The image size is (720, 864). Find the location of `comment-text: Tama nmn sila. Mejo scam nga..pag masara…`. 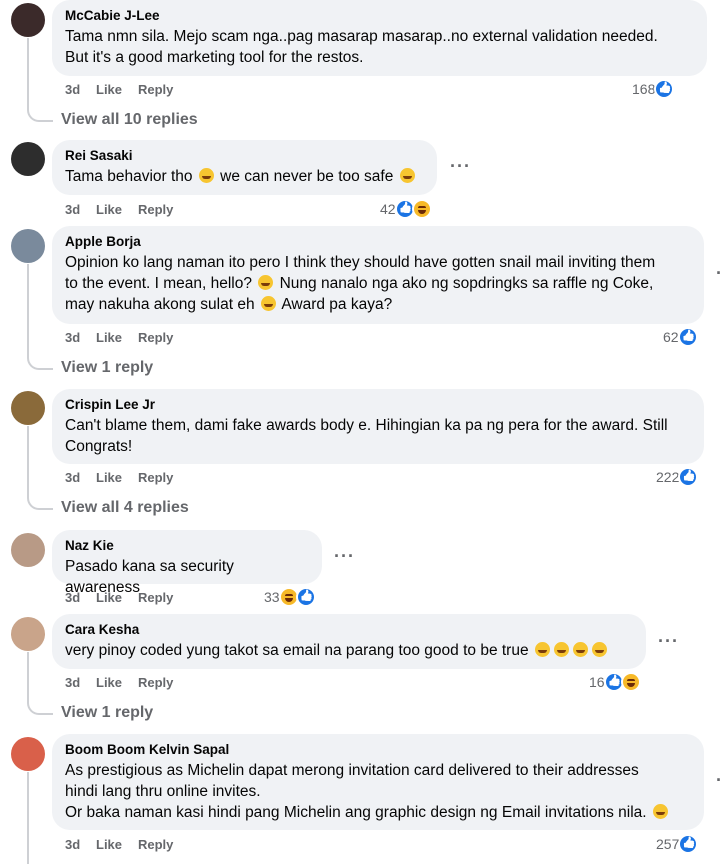

comment-text: Tama nmn sila. Mejo scam nga..pag masara… is located at coordinates (361, 47).